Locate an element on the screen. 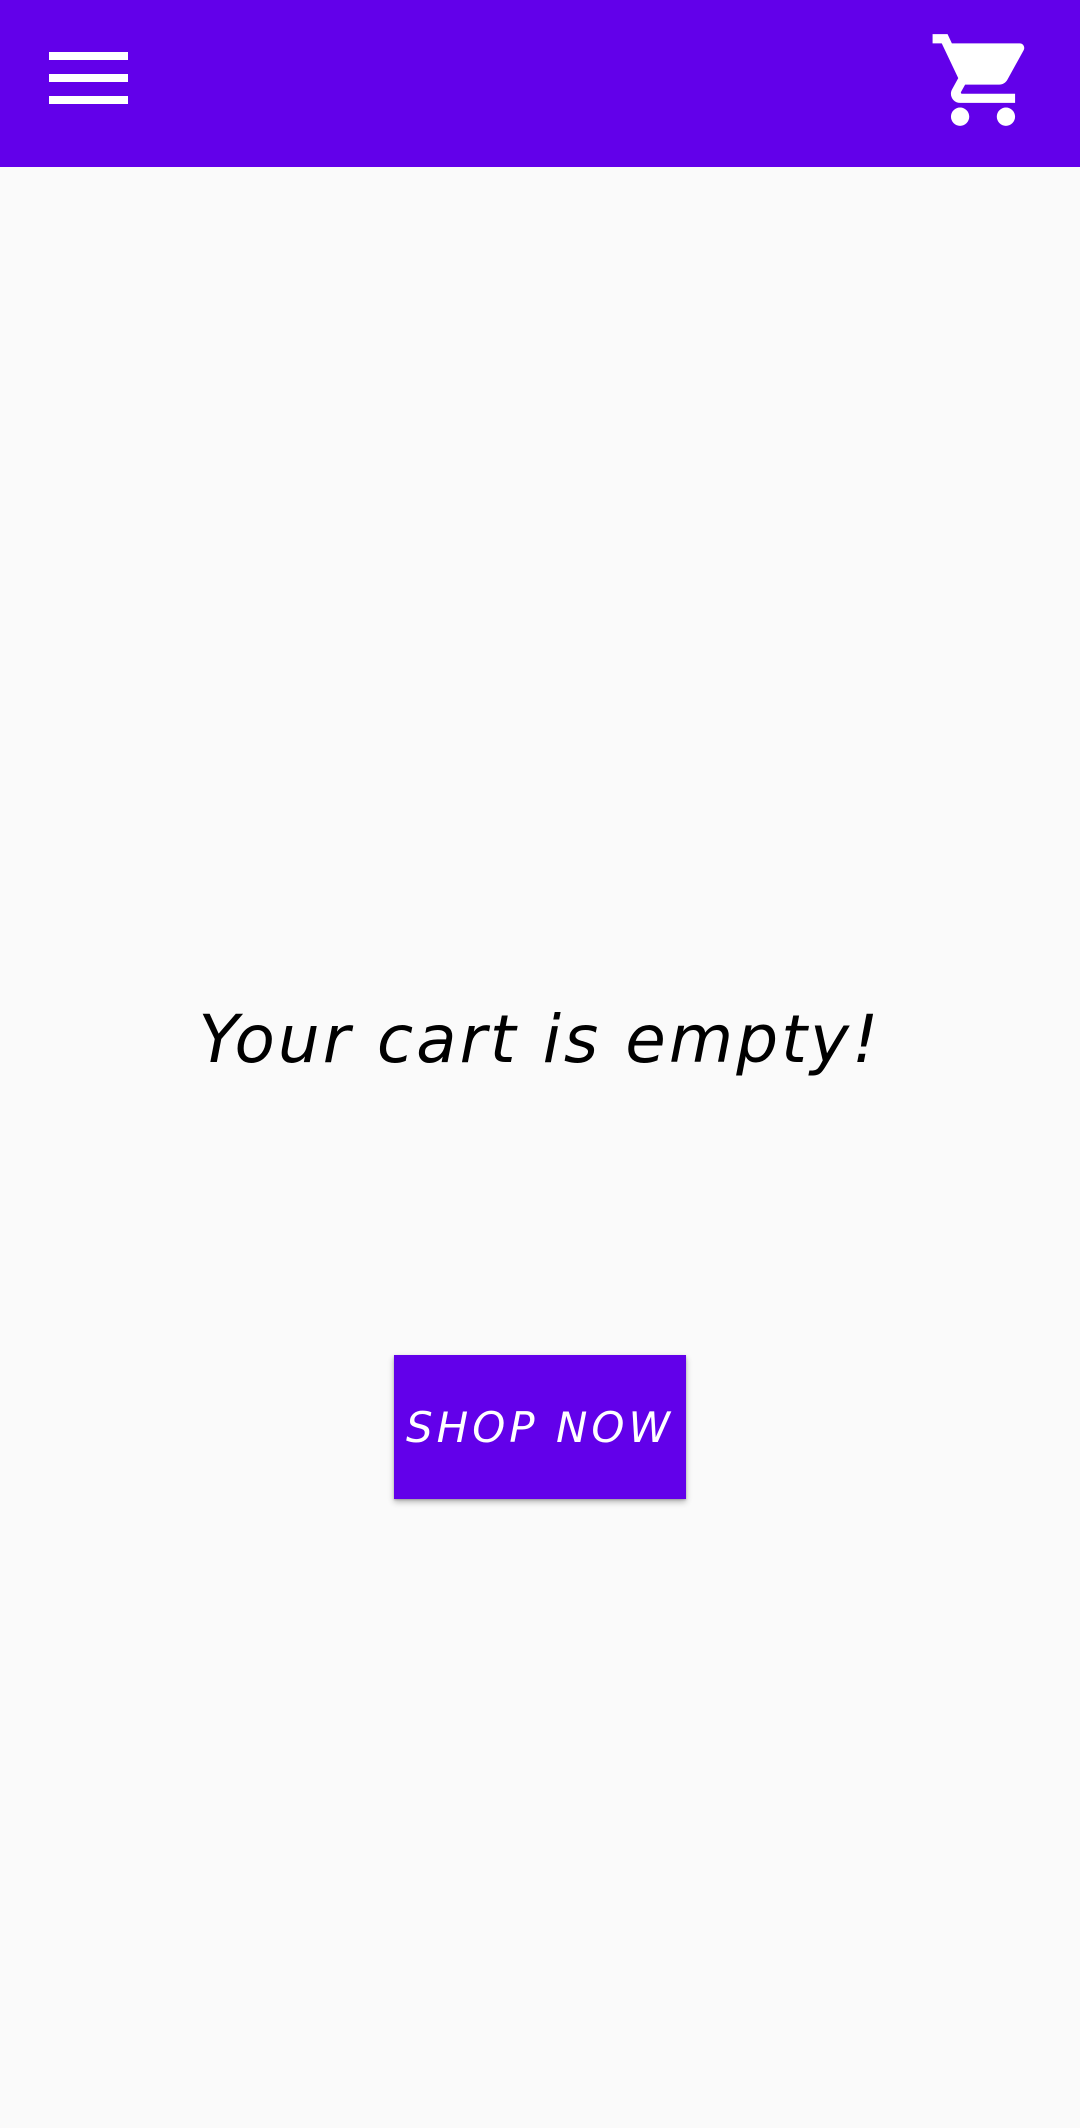 The height and width of the screenshot is (2128, 1080). menu-button is located at coordinates (88, 80).